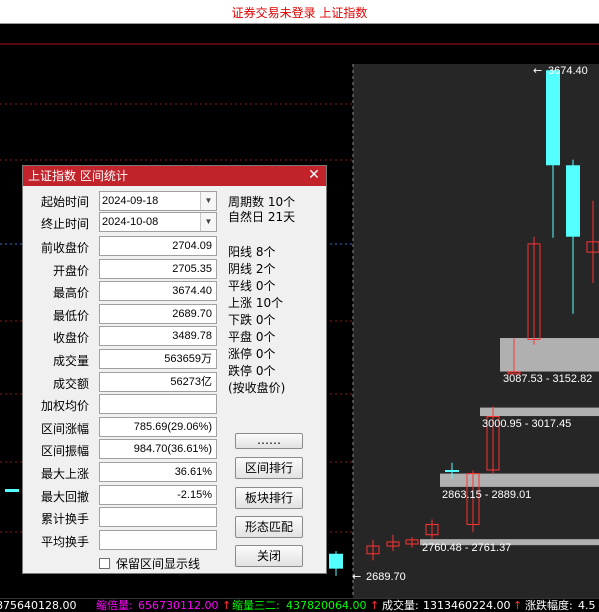 This screenshot has height=612, width=599. What do you see at coordinates (568, 71) in the screenshot?
I see `price-label: 3674.40` at bounding box center [568, 71].